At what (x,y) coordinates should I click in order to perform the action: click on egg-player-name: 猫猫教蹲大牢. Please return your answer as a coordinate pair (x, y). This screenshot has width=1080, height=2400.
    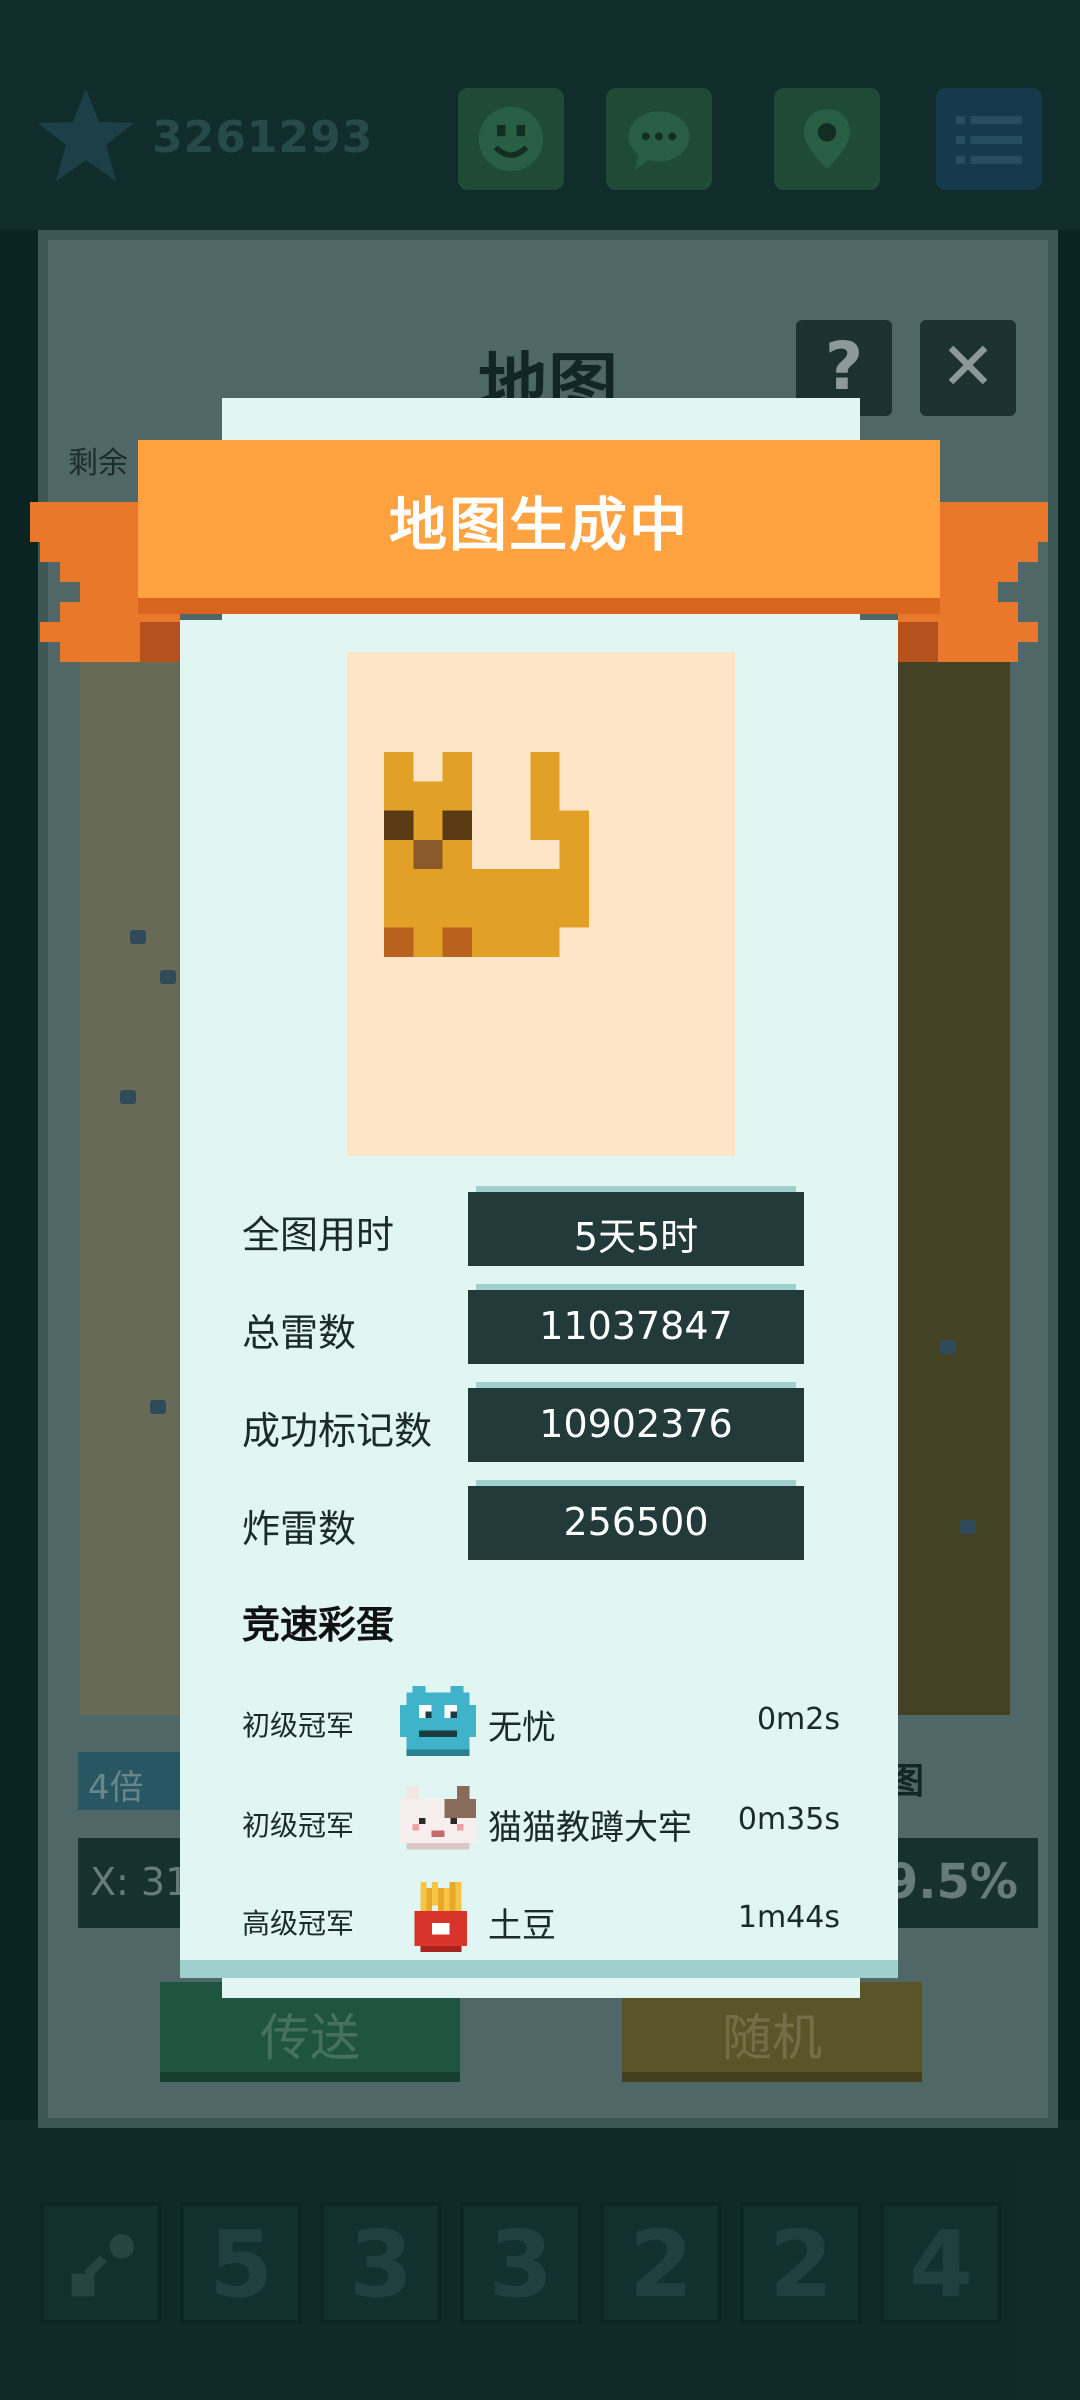
    Looking at the image, I should click on (590, 1828).